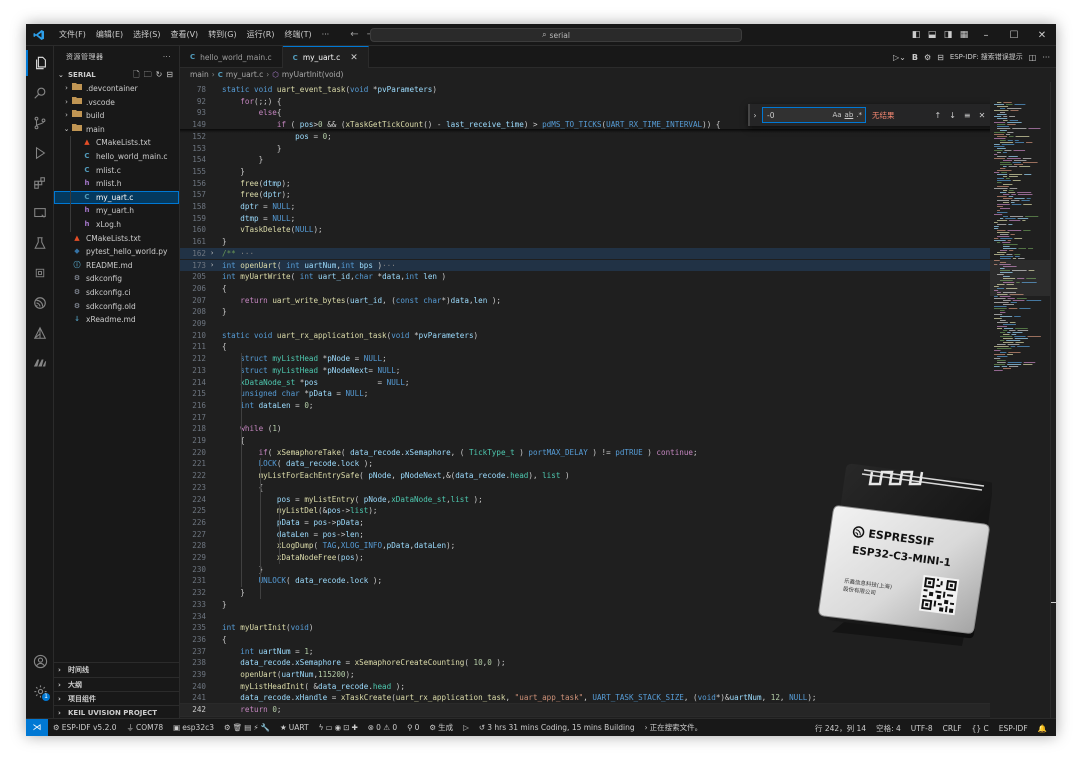  What do you see at coordinates (585, 347) in the screenshot?
I see `code-line: 211 {` at bounding box center [585, 347].